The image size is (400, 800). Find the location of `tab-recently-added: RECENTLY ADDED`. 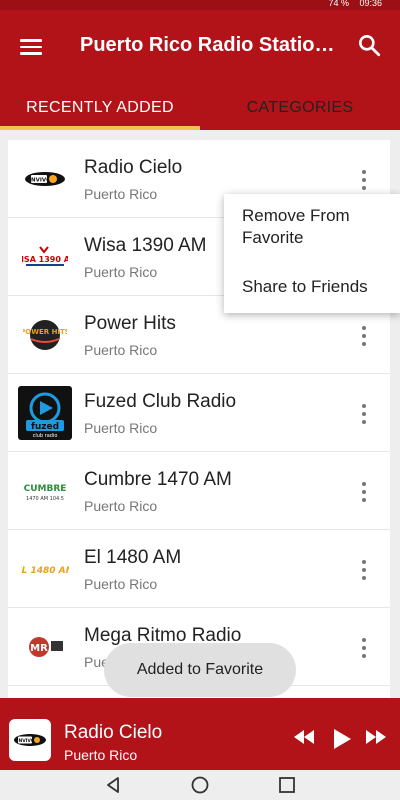

tab-recently-added: RECENTLY ADDED is located at coordinates (100, 107).